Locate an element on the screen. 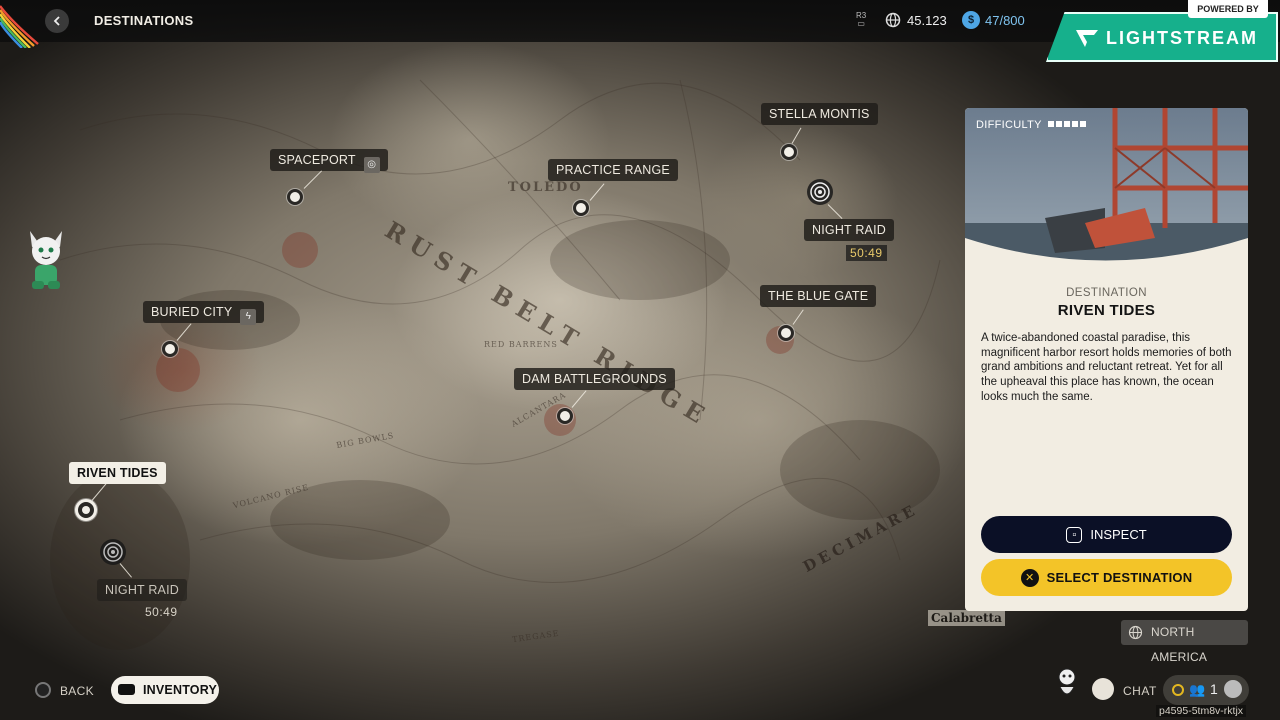  region-label: NORTH AMERICA is located at coordinates (1179, 644).